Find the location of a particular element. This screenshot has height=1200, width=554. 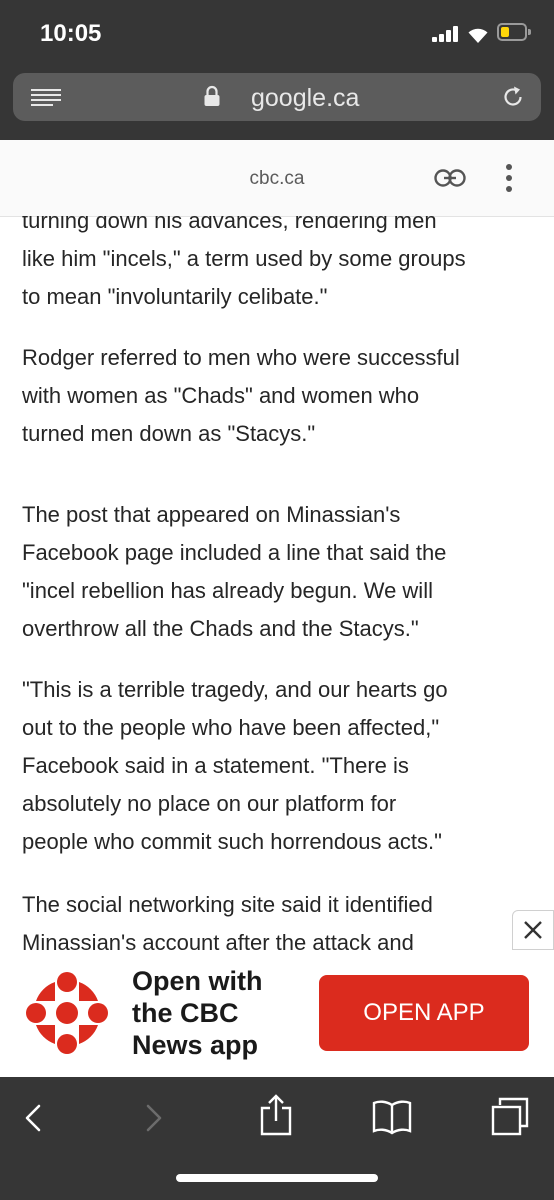

banner-message: Open with the CBC News app is located at coordinates (217, 1013).